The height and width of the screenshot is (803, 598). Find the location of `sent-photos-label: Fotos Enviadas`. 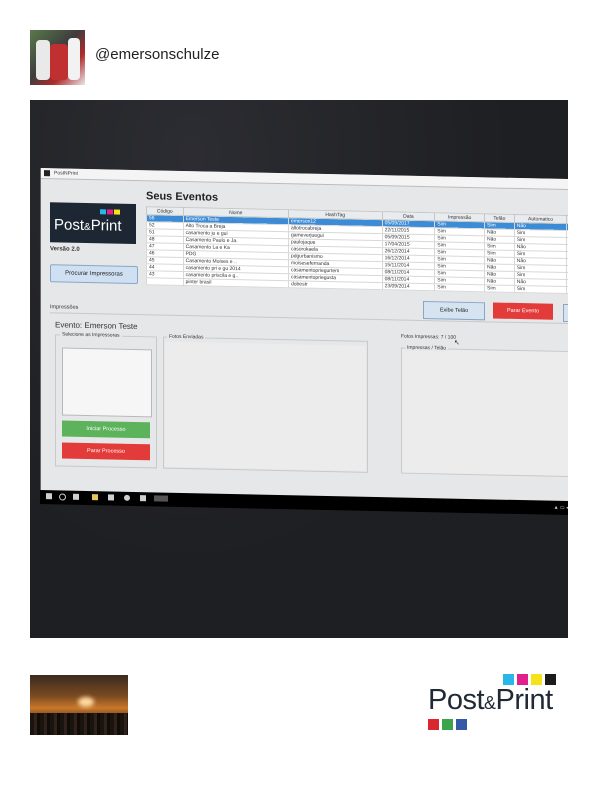

sent-photos-label: Fotos Enviadas is located at coordinates (186, 337).